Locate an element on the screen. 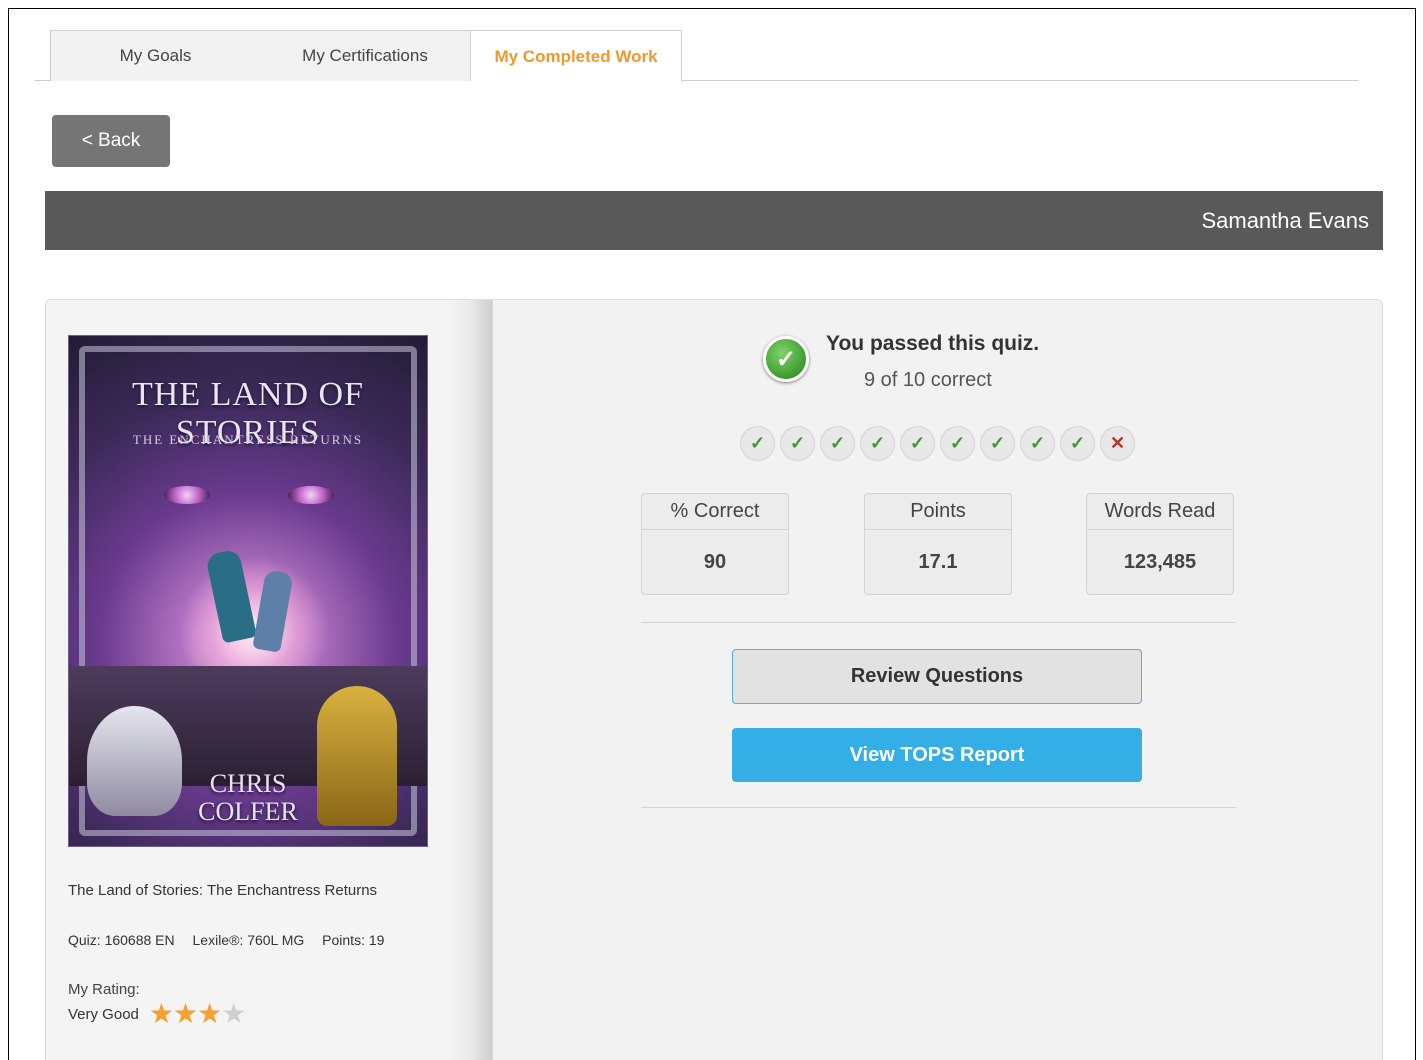 This screenshot has height=1060, width=1423. stat-words-read: Words Read 123,485 is located at coordinates (1160, 544).